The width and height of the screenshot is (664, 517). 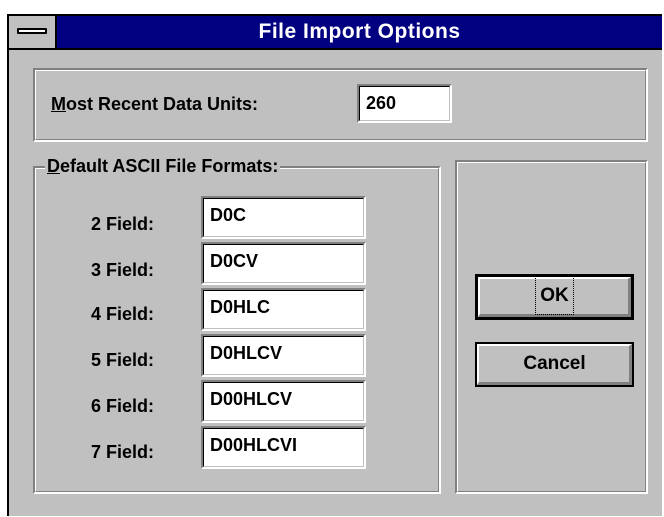 I want to click on format-field-value: D00HLCVI, so click(x=283, y=447).